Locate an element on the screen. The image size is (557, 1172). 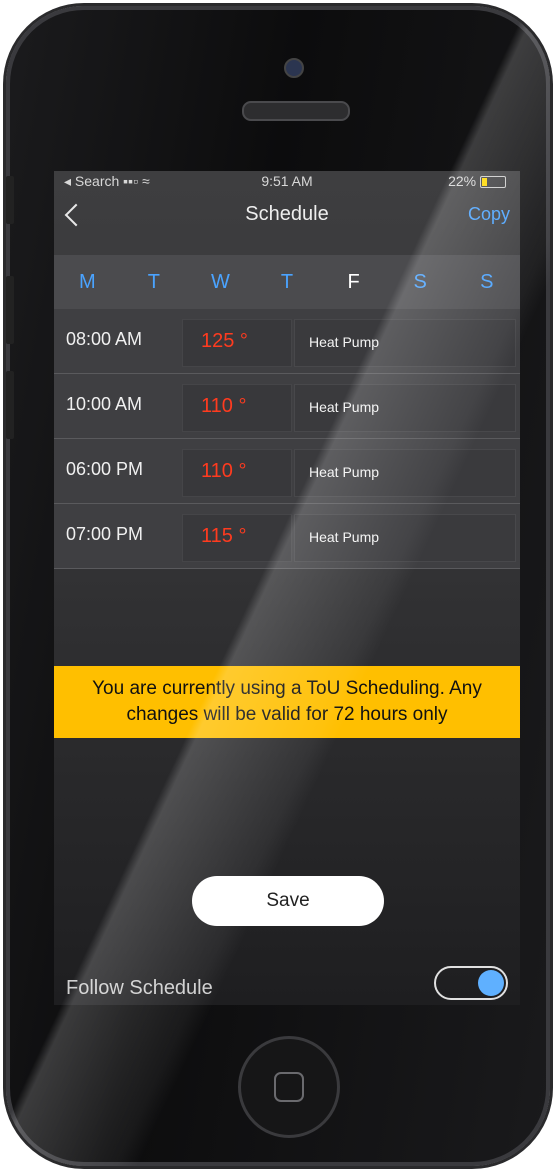
schedule-temperature: 125 ° is located at coordinates (224, 341).